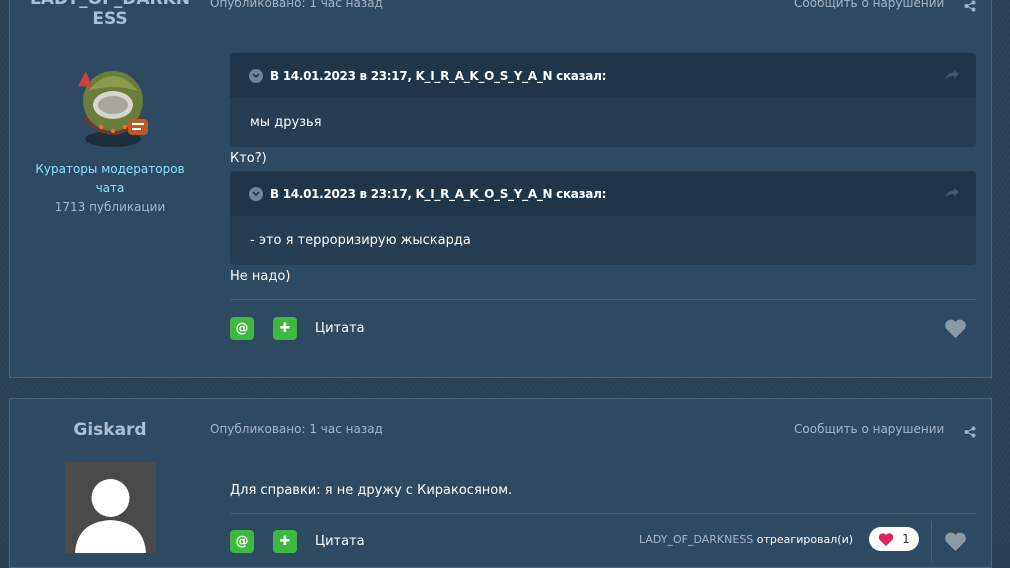 The width and height of the screenshot is (1010, 568). I want to click on author-role-line: чата, so click(110, 188).